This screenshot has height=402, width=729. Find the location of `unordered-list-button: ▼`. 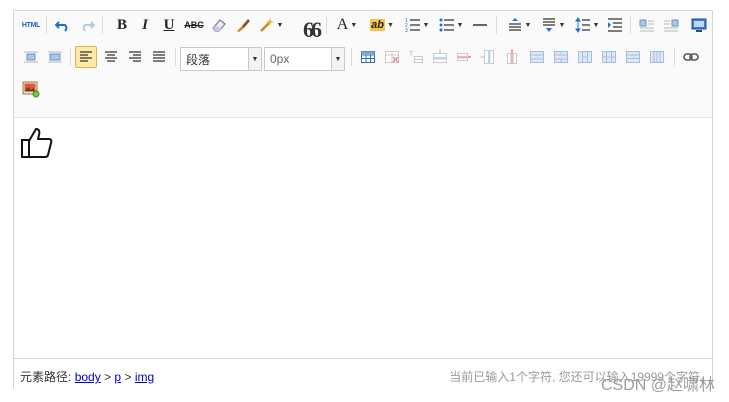

unordered-list-button: ▼ is located at coordinates (451, 25).